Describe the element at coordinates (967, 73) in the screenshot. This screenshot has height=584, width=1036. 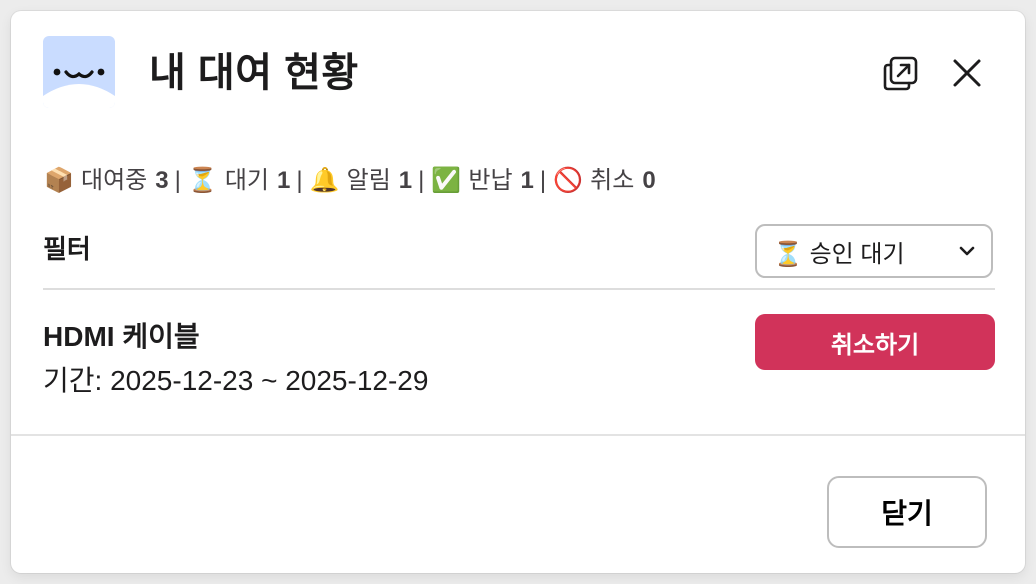
I see `close-icon` at that location.